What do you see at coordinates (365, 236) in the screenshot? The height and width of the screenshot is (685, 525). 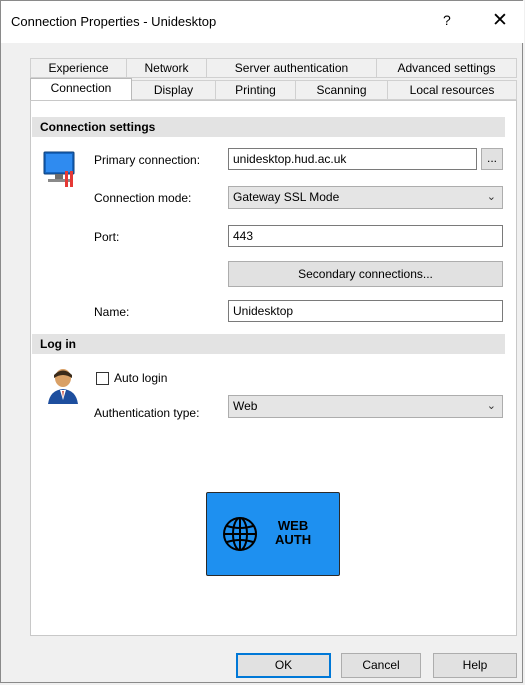 I see `port-input: 443` at bounding box center [365, 236].